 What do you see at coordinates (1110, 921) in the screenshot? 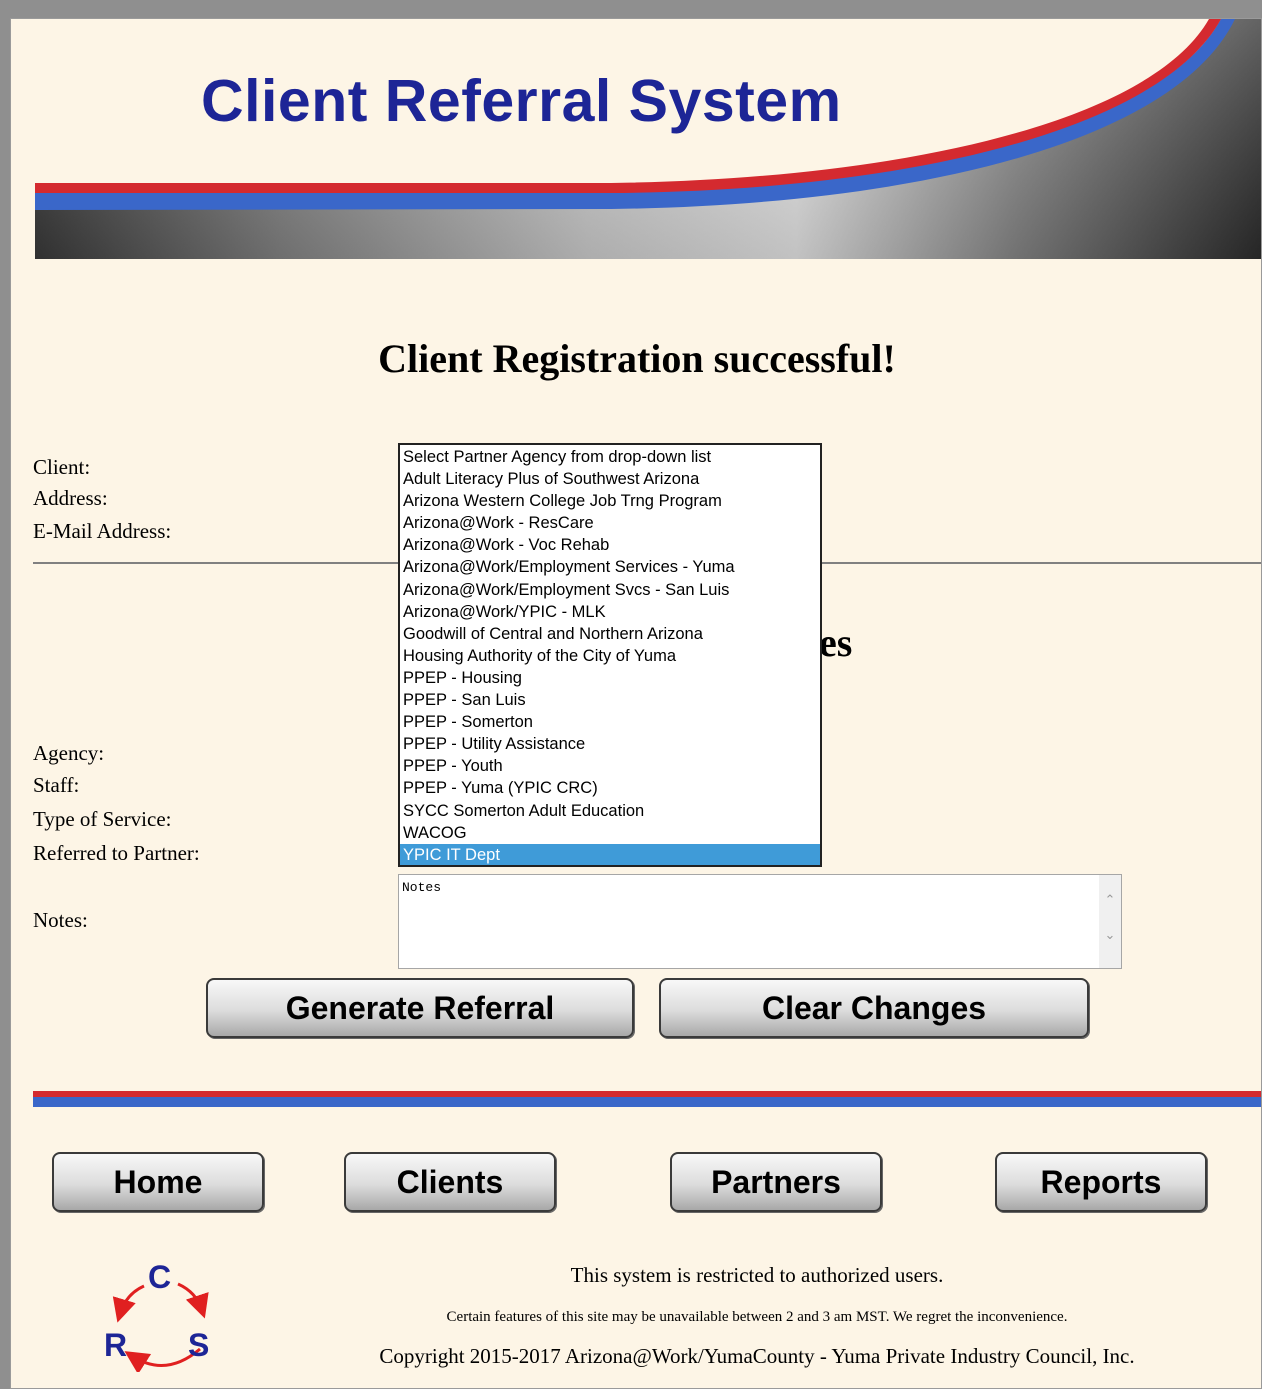
I see `notes-scrollbar: ⌃ ⌄` at bounding box center [1110, 921].